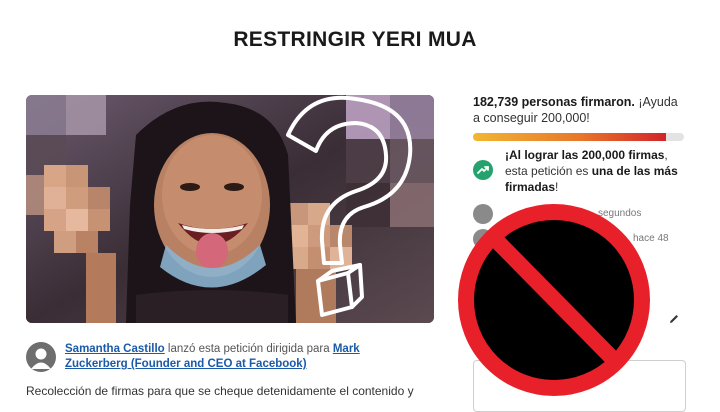 This screenshot has height=412, width=720. I want to click on user-icon, so click(41, 358).